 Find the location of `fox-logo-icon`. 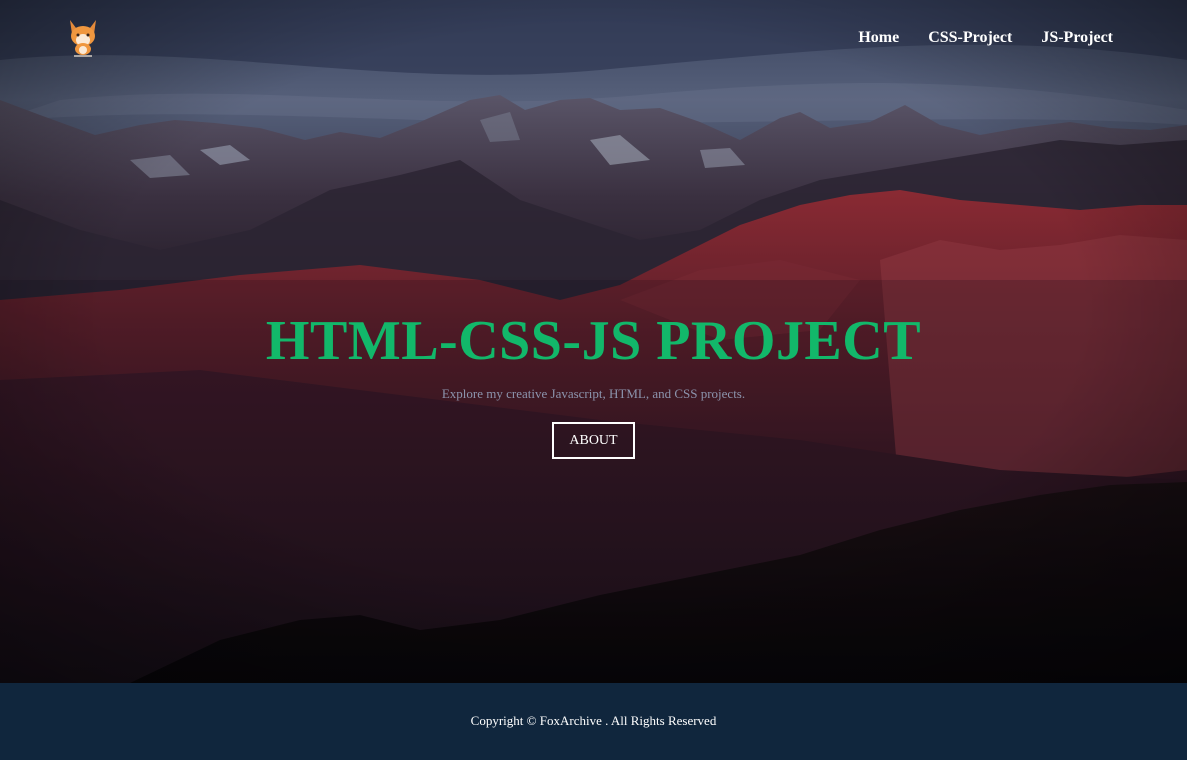

fox-logo-icon is located at coordinates (83, 36).